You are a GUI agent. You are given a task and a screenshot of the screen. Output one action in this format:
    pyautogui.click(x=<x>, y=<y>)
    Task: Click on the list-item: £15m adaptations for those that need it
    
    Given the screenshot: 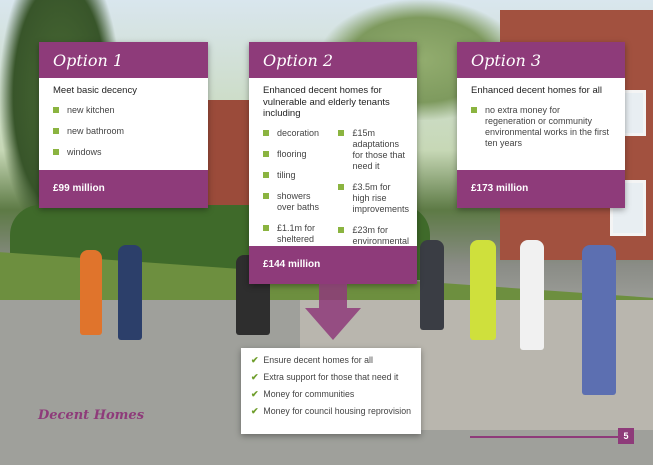 What is the action you would take?
    pyautogui.click(x=373, y=150)
    